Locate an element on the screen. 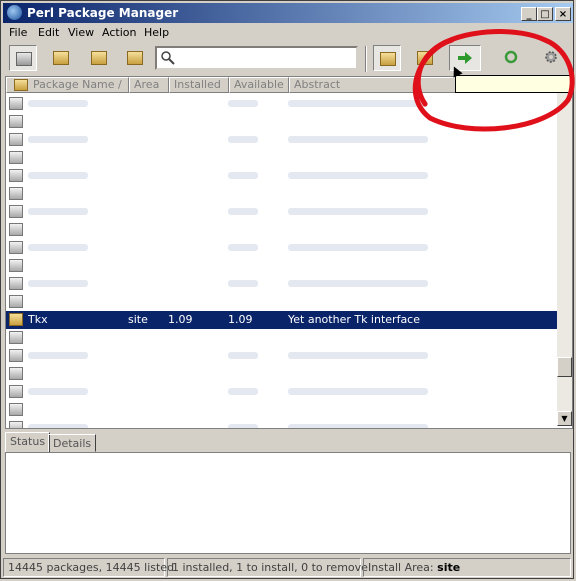 This screenshot has height=581, width=576. sync-button is located at coordinates (511, 58).